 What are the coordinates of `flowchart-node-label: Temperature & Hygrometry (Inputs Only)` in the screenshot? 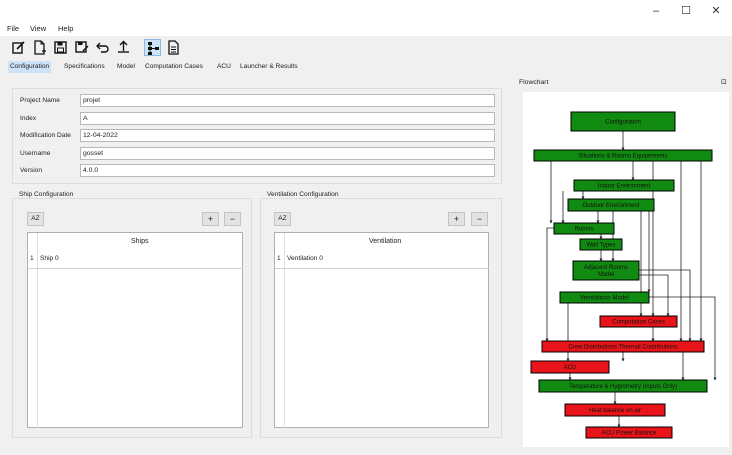 It's located at (623, 387).